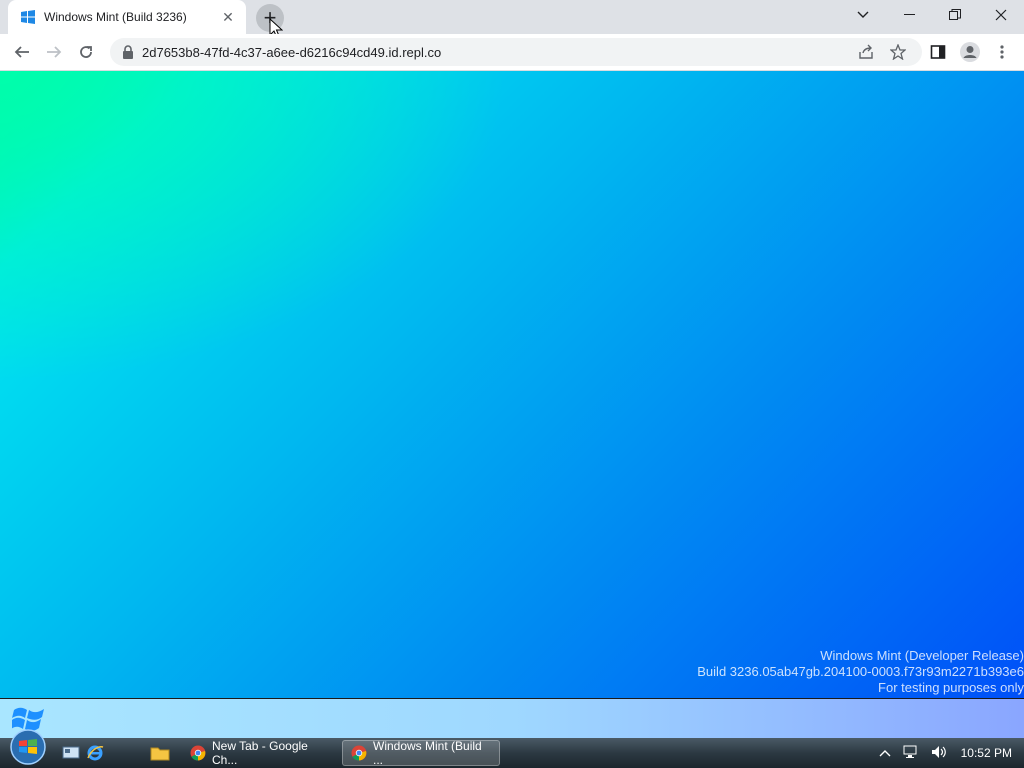  Describe the element at coordinates (54, 52) in the screenshot. I see `forward-button` at that location.